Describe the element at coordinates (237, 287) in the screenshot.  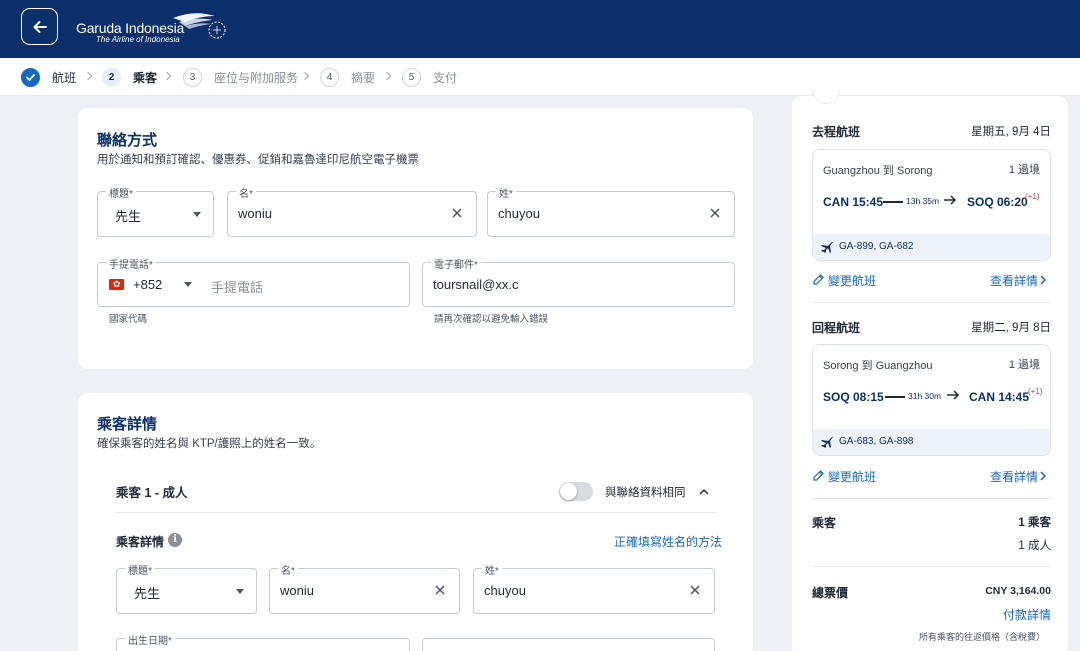
I see `phone-placeholder: 手提電話` at that location.